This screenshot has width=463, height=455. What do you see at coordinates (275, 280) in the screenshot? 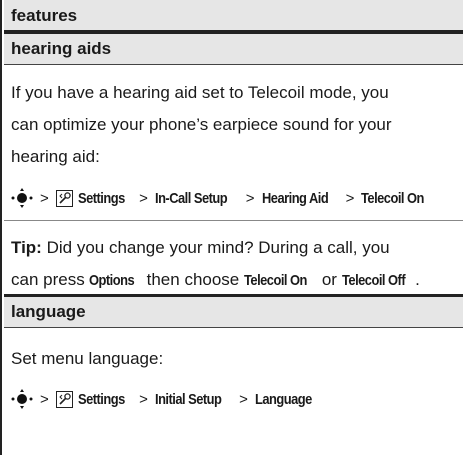
I see `tip-telecoil-on: Telecoil On` at bounding box center [275, 280].